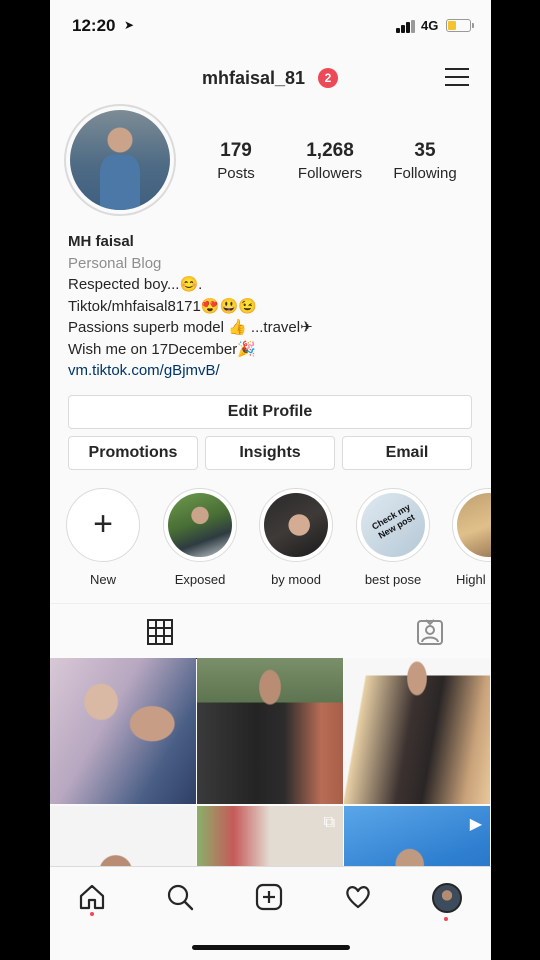 The width and height of the screenshot is (540, 960). I want to click on video-play-icon: ▶, so click(475, 824).